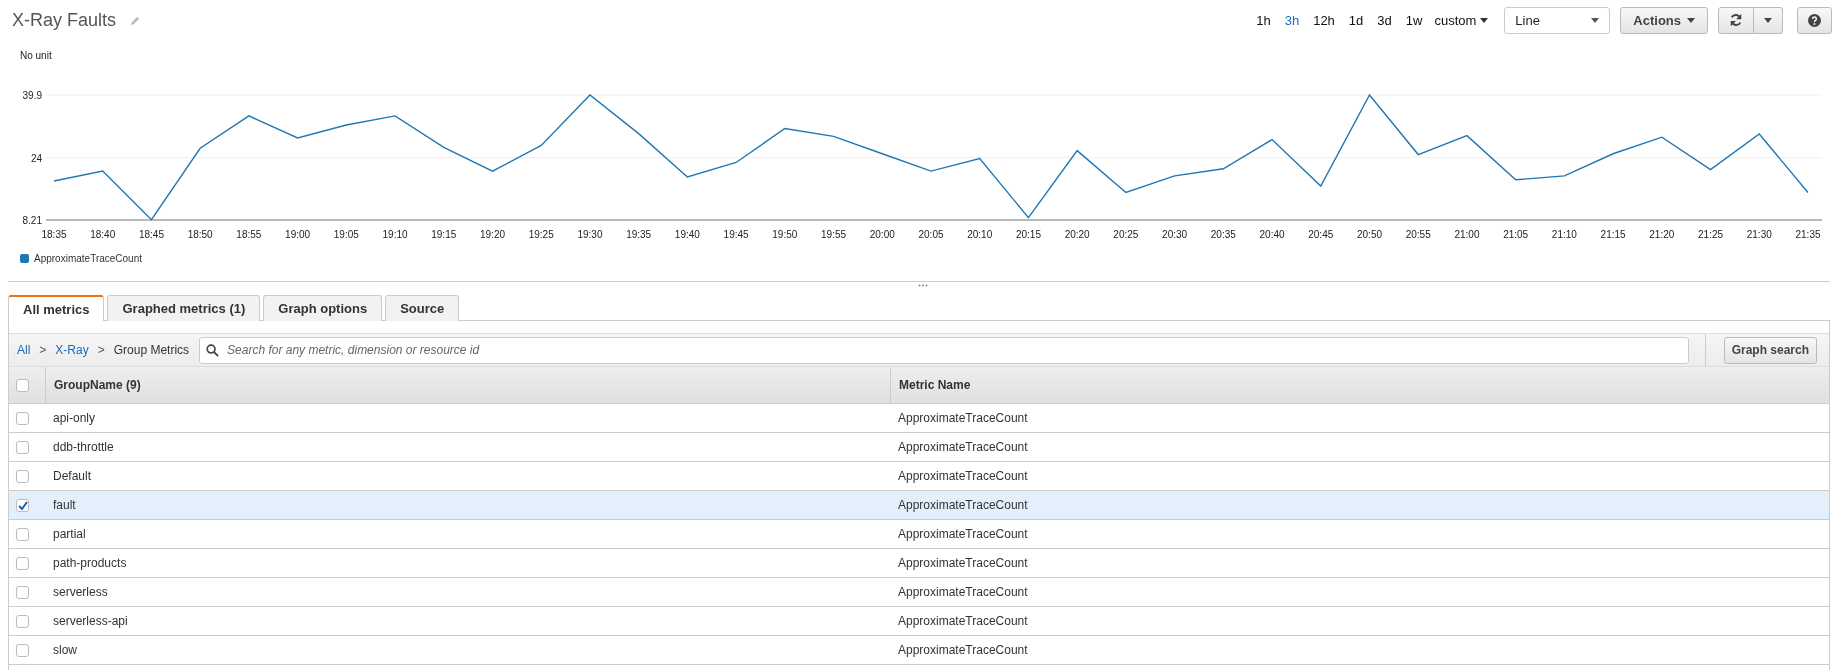  I want to click on x-tick-label: 21:35, so click(1808, 234).